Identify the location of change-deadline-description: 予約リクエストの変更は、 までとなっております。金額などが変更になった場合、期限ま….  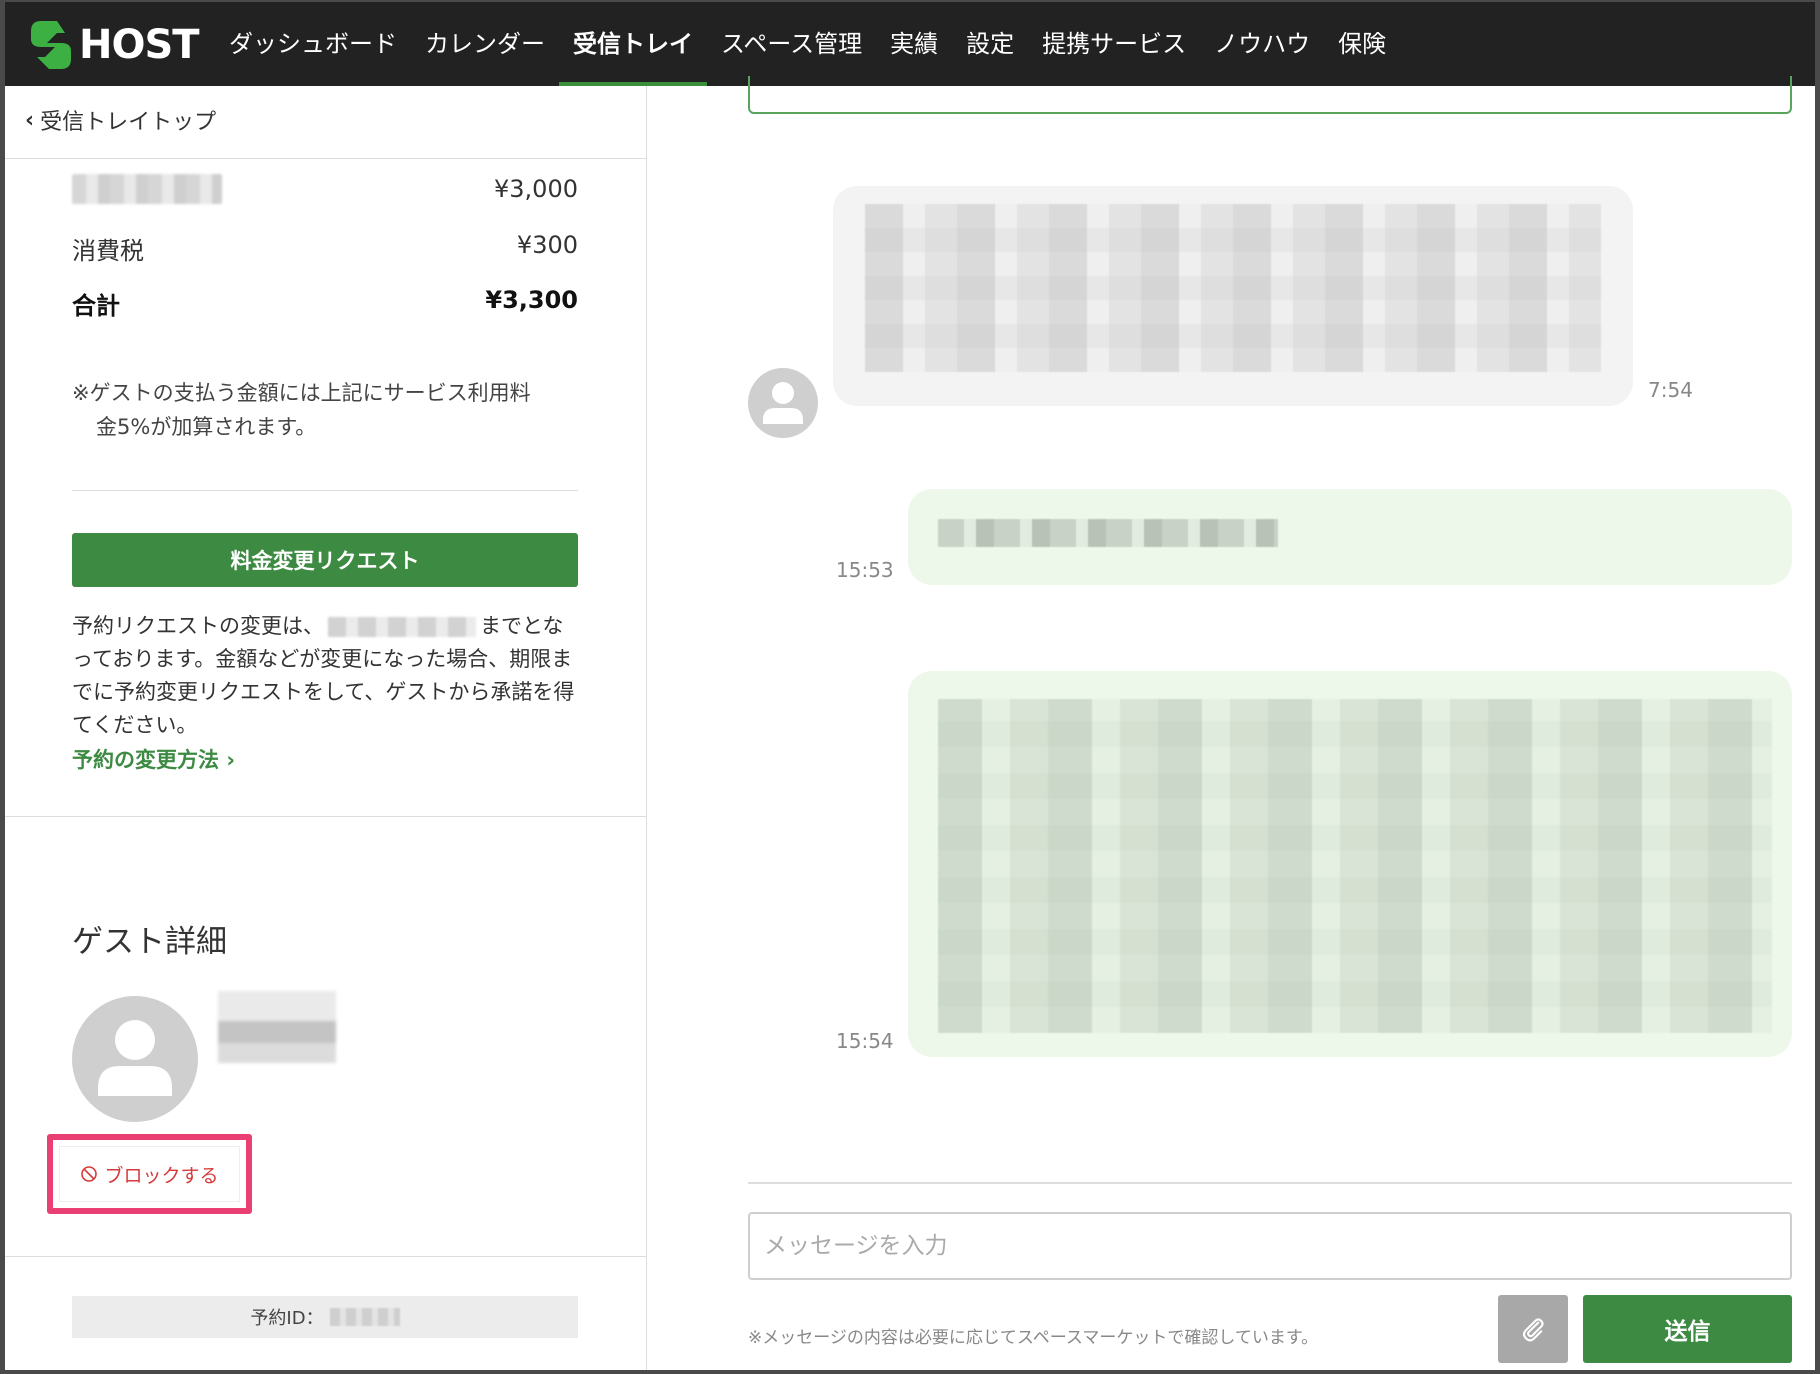
(325, 676).